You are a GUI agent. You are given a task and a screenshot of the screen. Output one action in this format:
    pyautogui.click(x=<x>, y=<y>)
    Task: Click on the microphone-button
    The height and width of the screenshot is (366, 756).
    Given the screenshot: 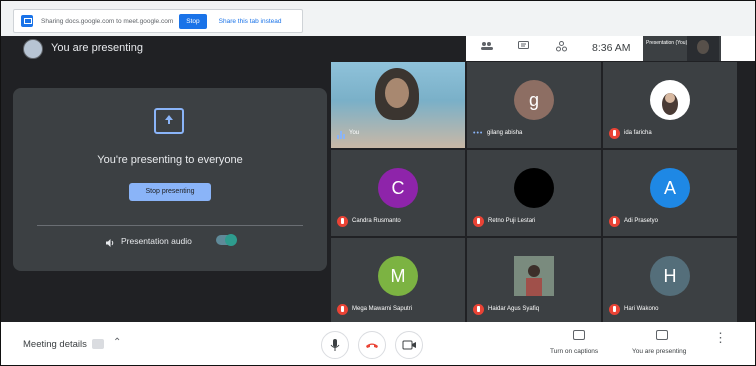 What is the action you would take?
    pyautogui.click(x=335, y=345)
    